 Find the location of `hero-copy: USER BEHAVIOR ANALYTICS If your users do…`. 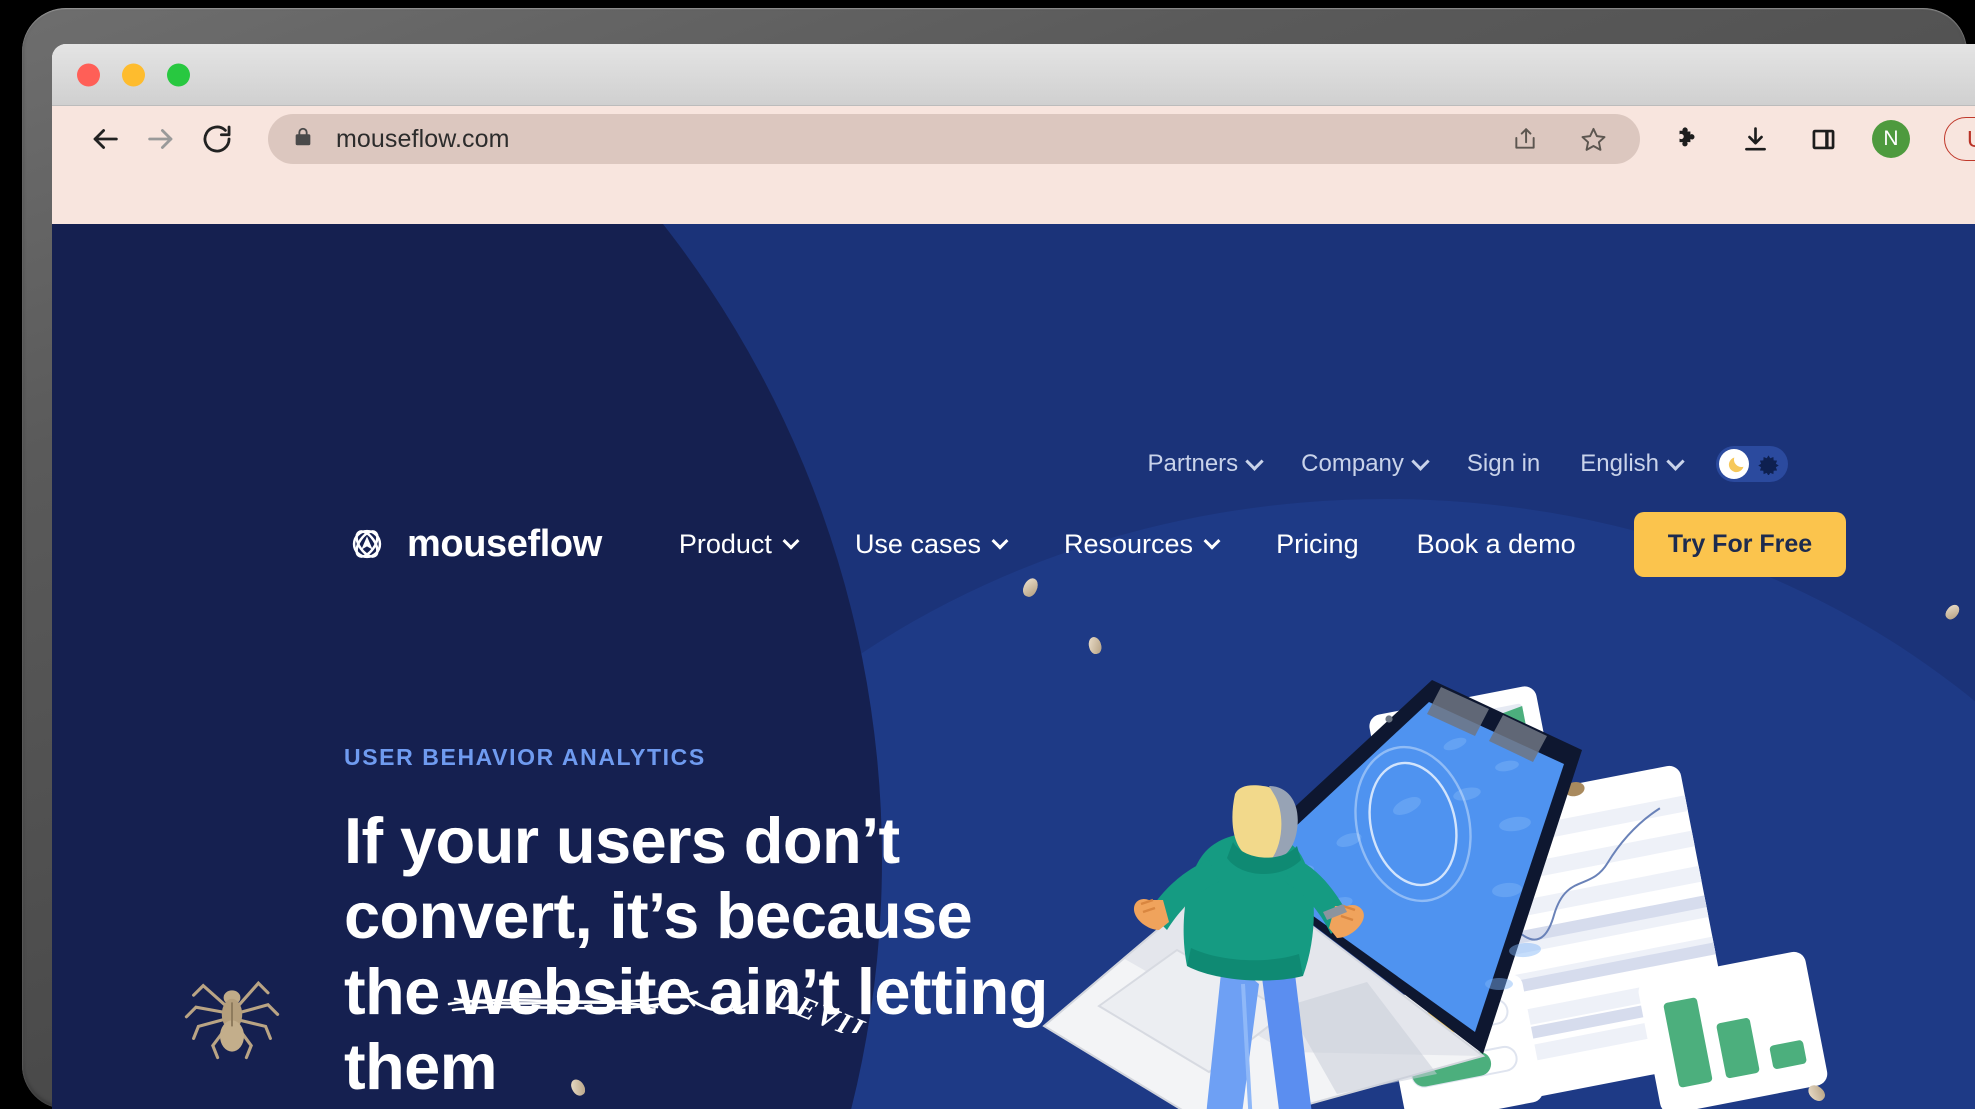

hero-copy: USER BEHAVIOR ANALYTICS If your users do… is located at coordinates (704, 926).